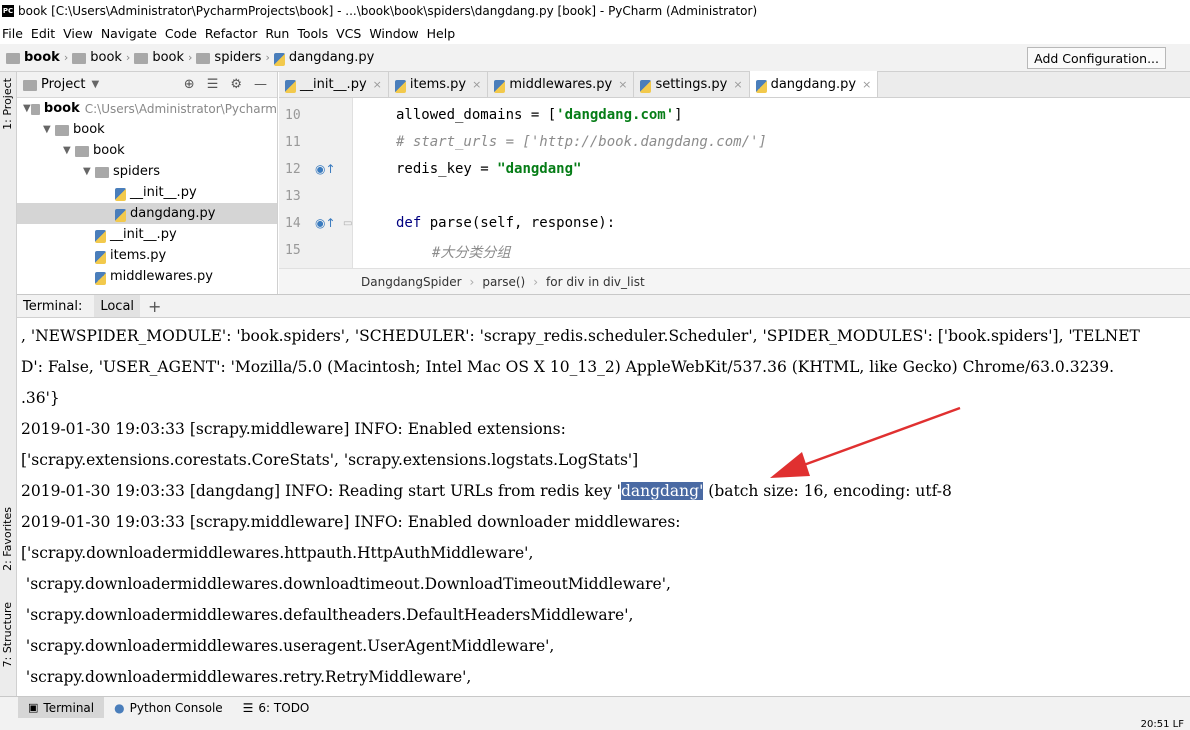 This screenshot has width=1190, height=730. What do you see at coordinates (189, 84) in the screenshot?
I see `locate-icon: ⊕` at bounding box center [189, 84].